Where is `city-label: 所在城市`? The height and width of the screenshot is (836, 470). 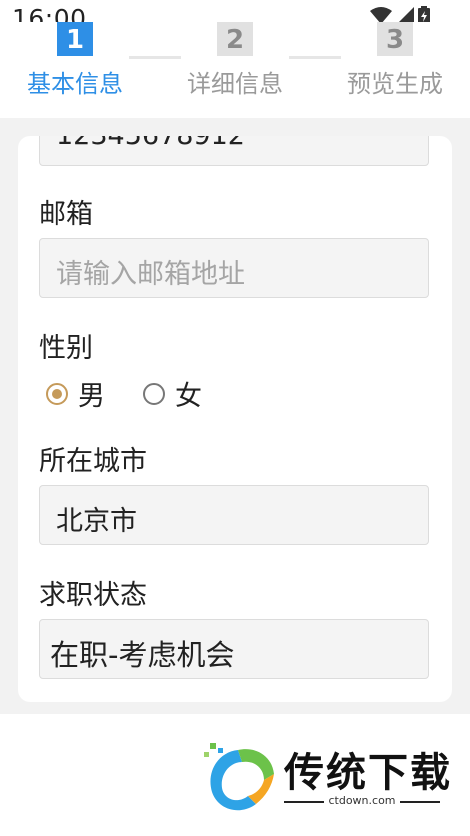 city-label: 所在城市 is located at coordinates (93, 461).